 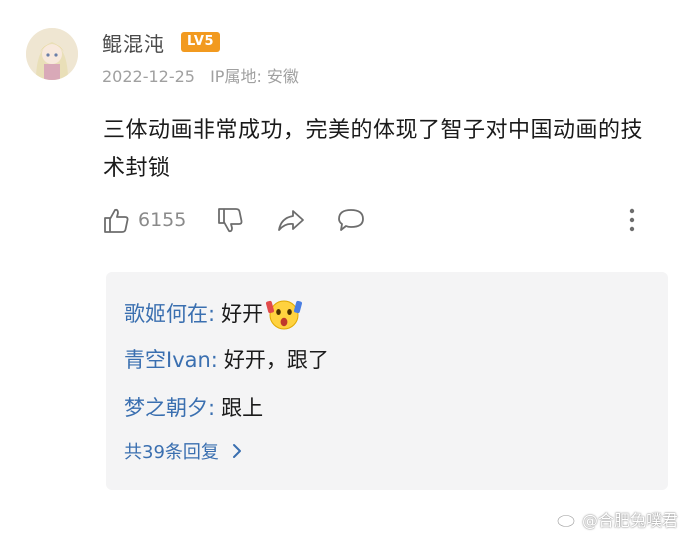 What do you see at coordinates (148, 76) in the screenshot?
I see `comment-date: 2022-12-25` at bounding box center [148, 76].